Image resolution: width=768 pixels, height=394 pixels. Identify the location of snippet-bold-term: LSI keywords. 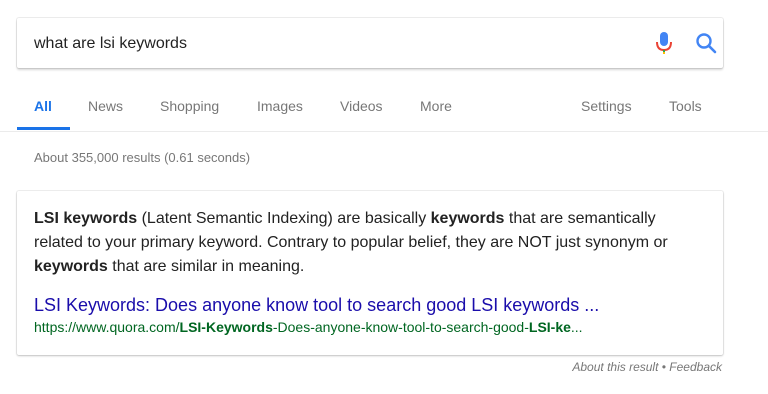
(86, 218).